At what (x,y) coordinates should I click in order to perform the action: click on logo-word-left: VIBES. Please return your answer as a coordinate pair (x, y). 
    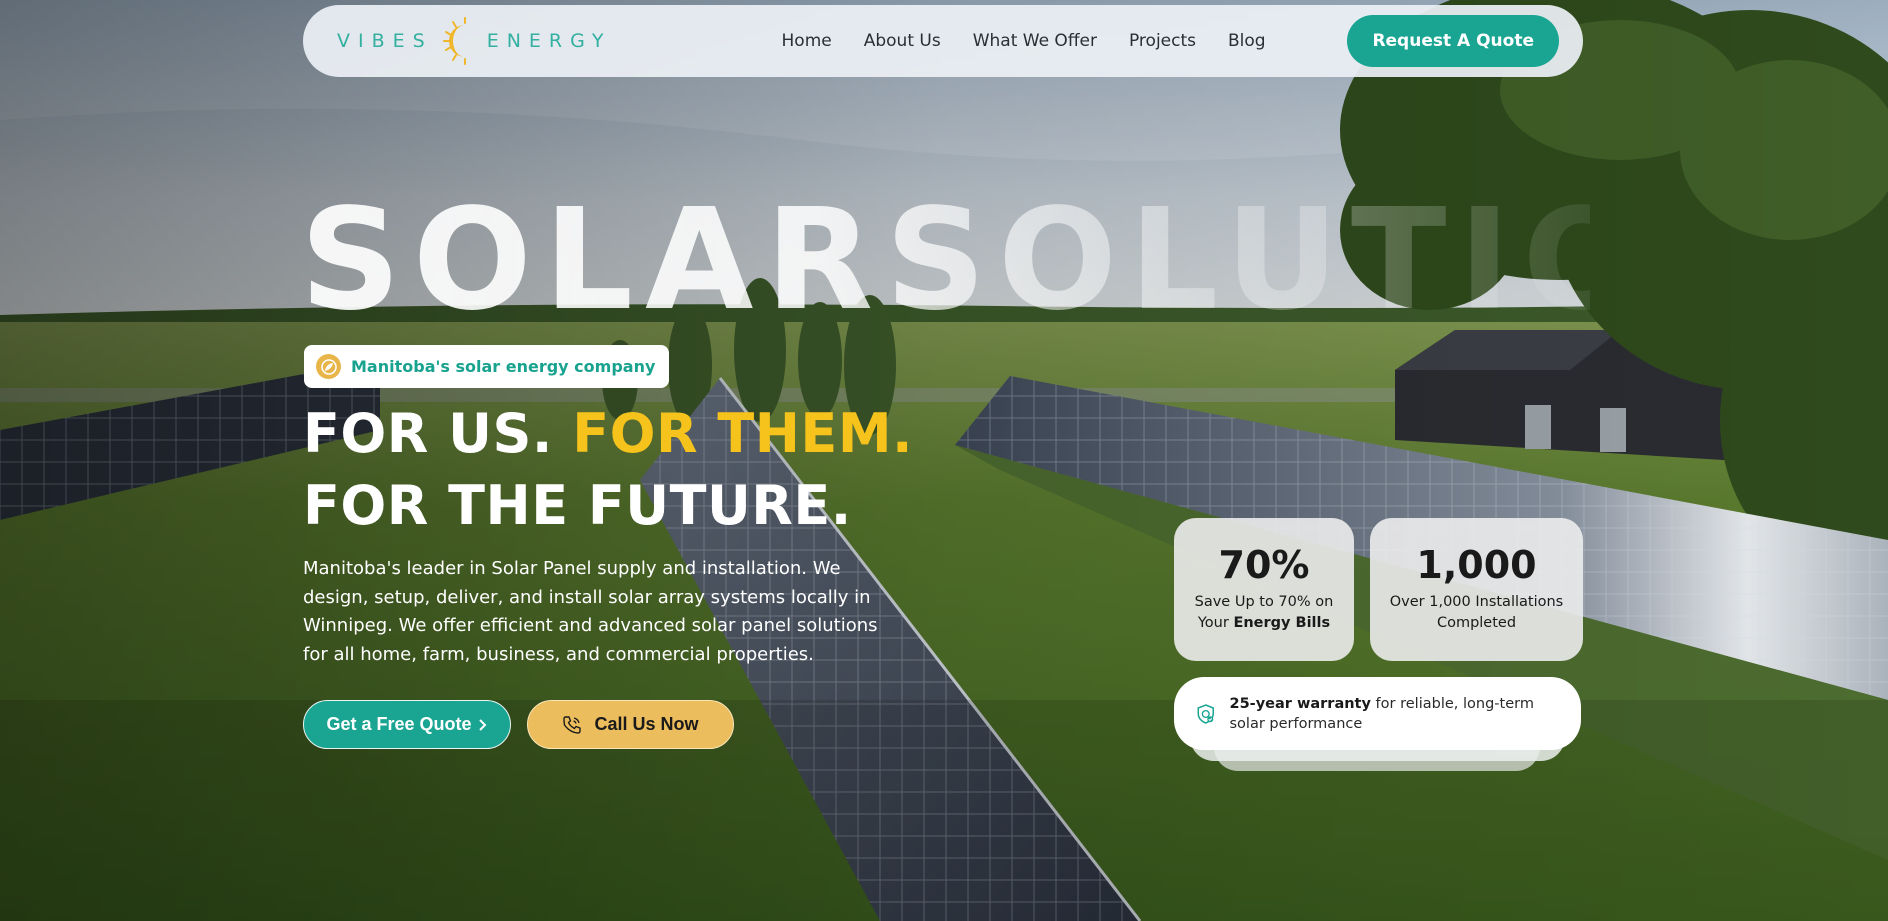
    Looking at the image, I should click on (385, 41).